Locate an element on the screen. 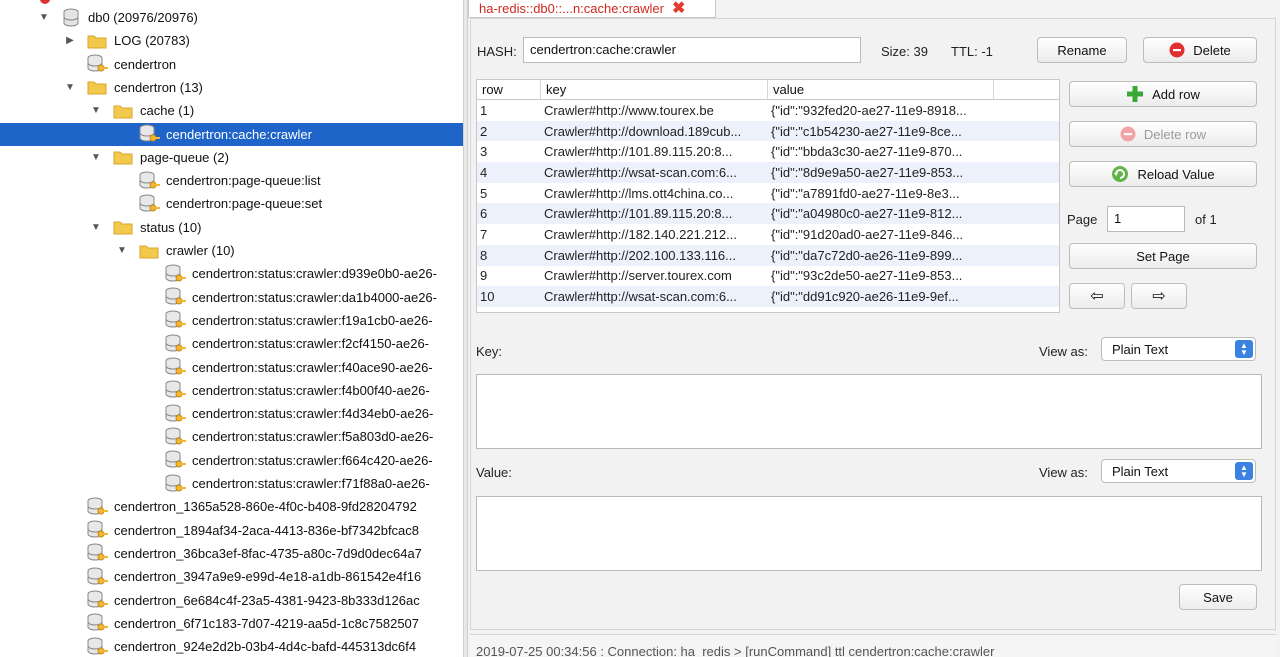 The image size is (1280, 657). reload-value-button: Reload Value is located at coordinates (1163, 174).